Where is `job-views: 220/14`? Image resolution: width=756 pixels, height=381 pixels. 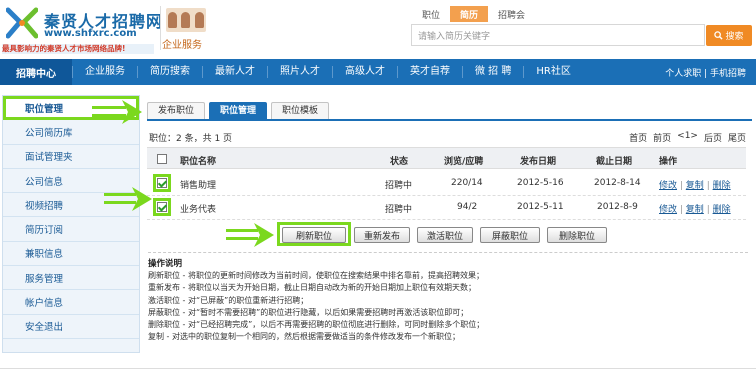 job-views: 220/14 is located at coordinates (467, 183).